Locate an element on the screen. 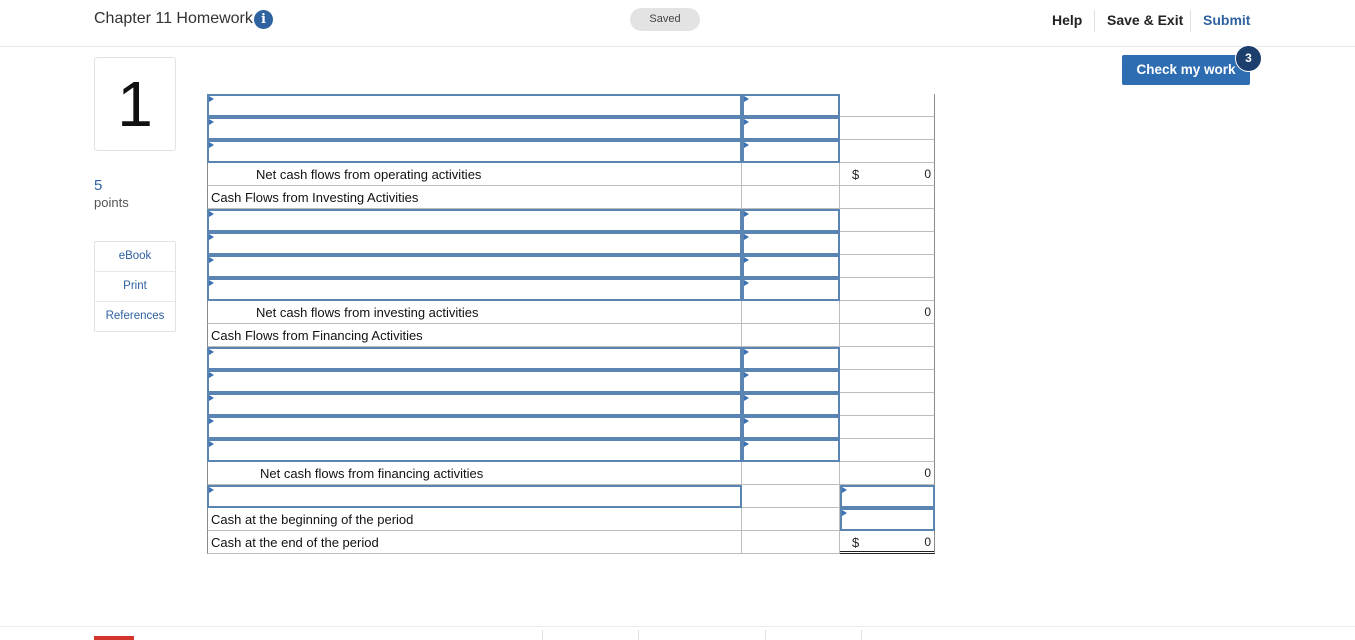  footer-accent-bar is located at coordinates (114, 638).